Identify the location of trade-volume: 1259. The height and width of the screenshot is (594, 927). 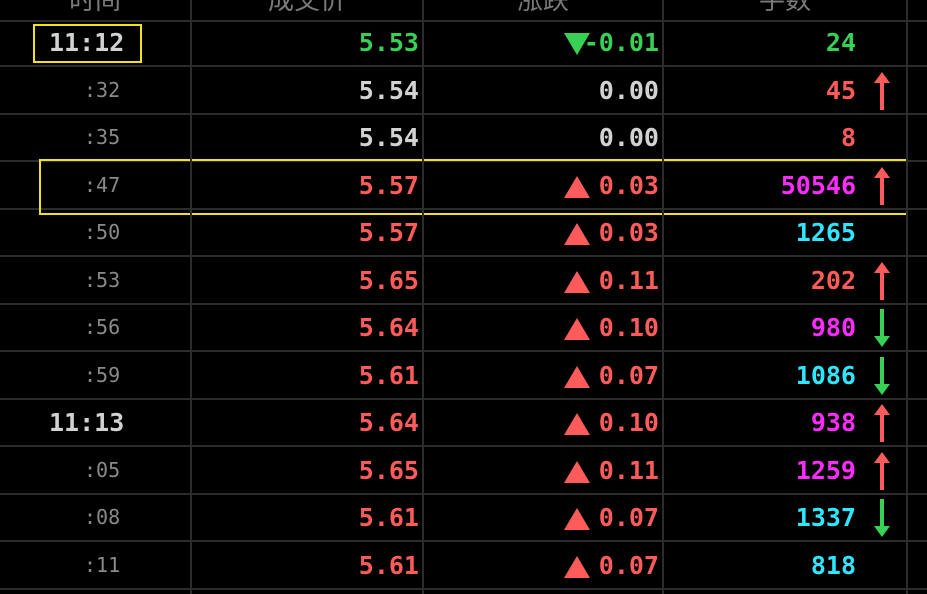
(825, 470).